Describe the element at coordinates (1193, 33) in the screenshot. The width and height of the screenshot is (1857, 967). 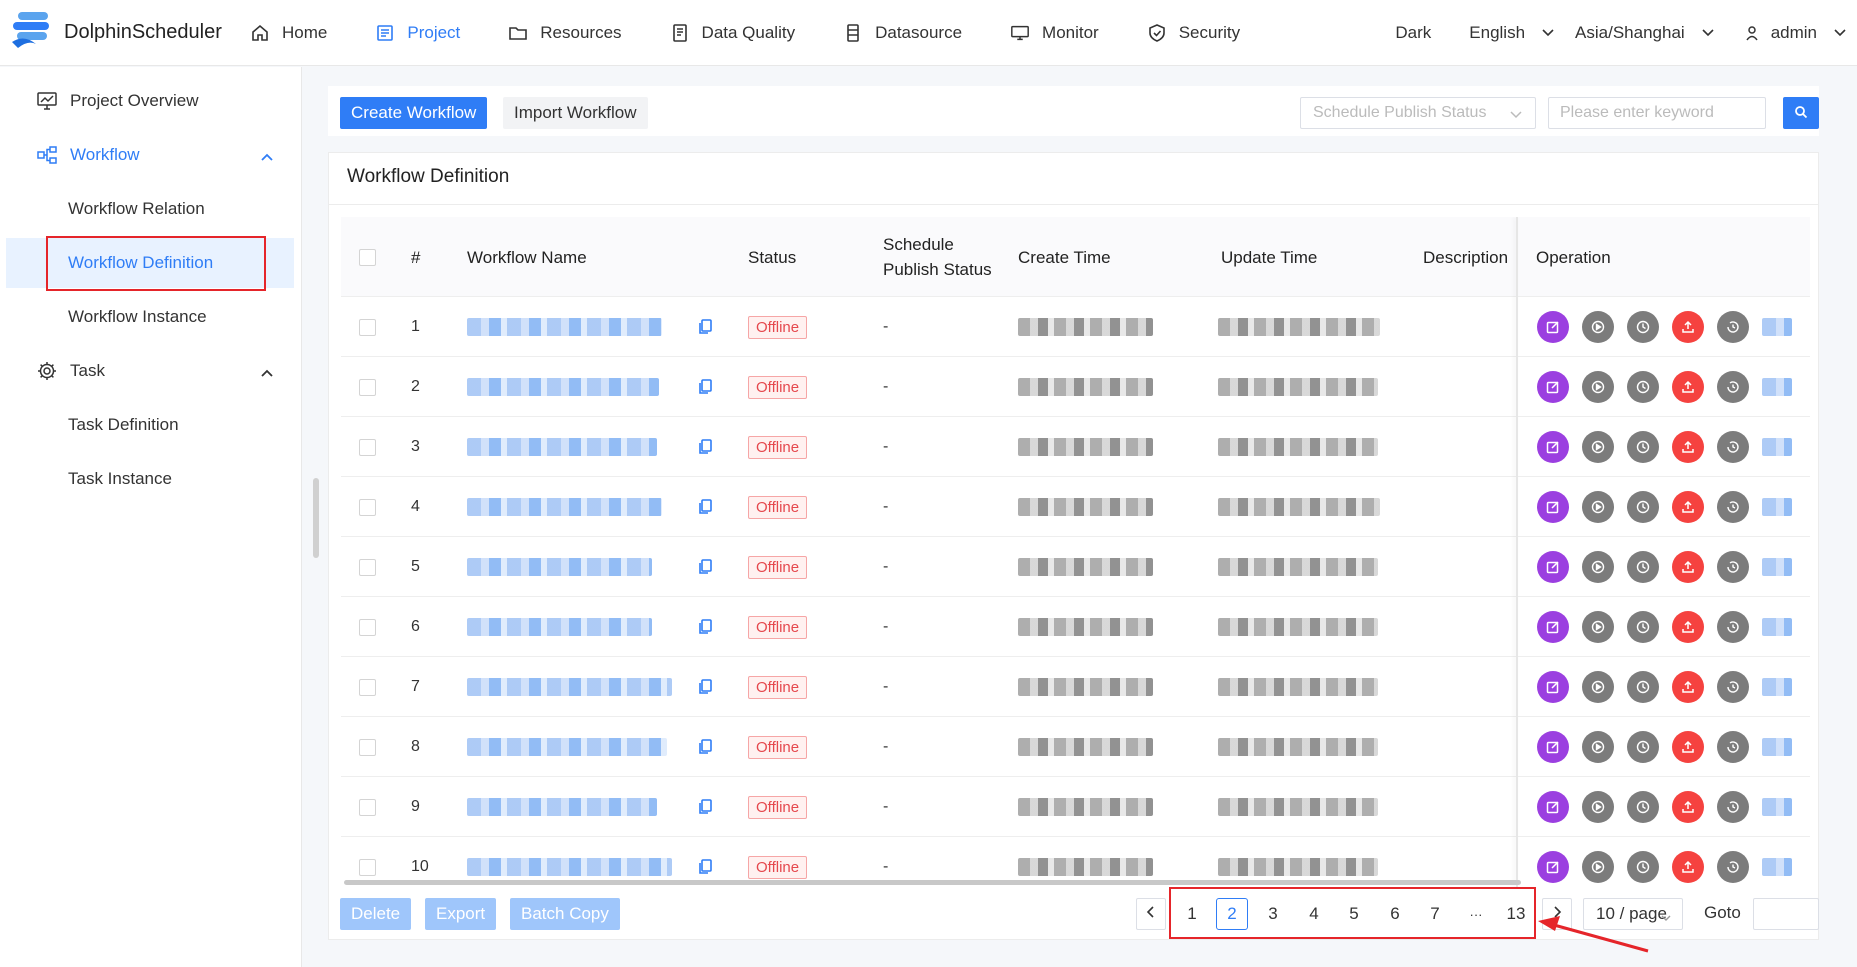
I see `nav-security: Security` at that location.